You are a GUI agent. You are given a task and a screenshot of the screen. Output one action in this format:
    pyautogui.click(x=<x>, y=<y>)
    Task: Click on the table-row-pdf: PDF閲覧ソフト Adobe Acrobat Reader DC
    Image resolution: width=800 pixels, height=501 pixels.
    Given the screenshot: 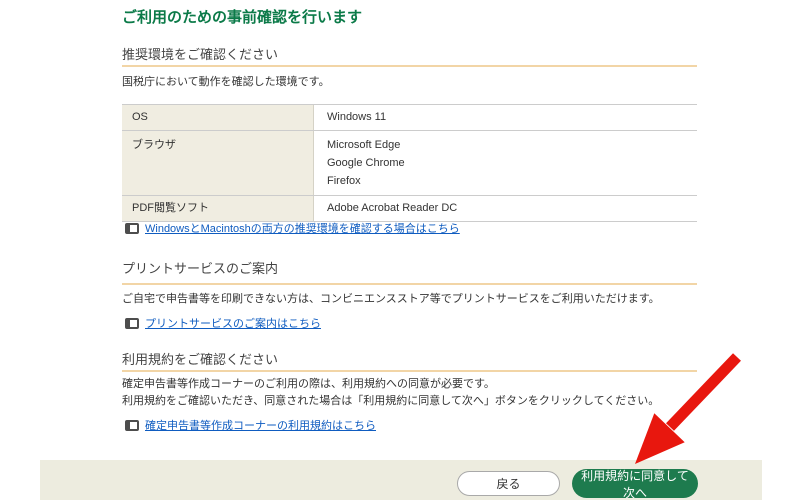 What is the action you would take?
    pyautogui.click(x=409, y=209)
    